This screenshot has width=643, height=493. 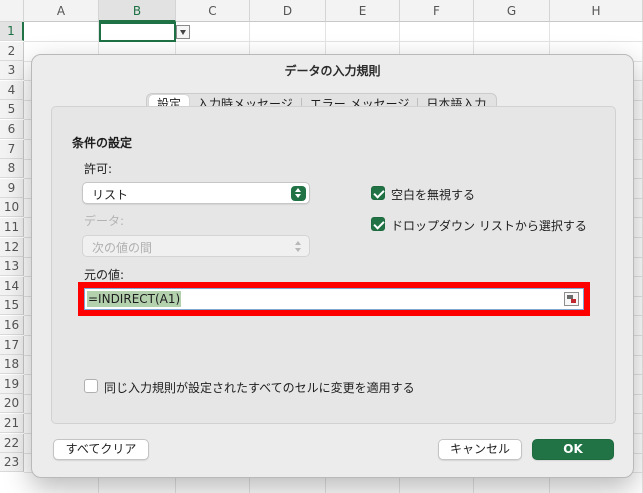 What do you see at coordinates (288, 11) in the screenshot?
I see `column-header-d: D` at bounding box center [288, 11].